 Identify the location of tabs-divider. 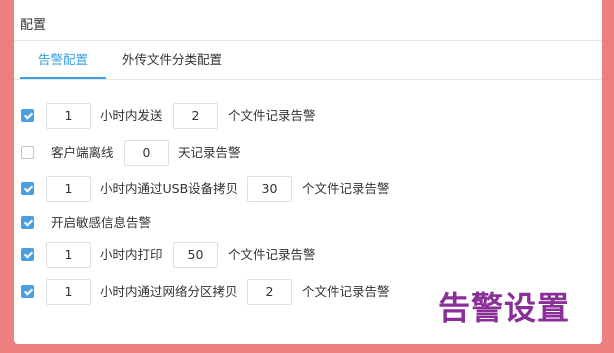
(308, 79).